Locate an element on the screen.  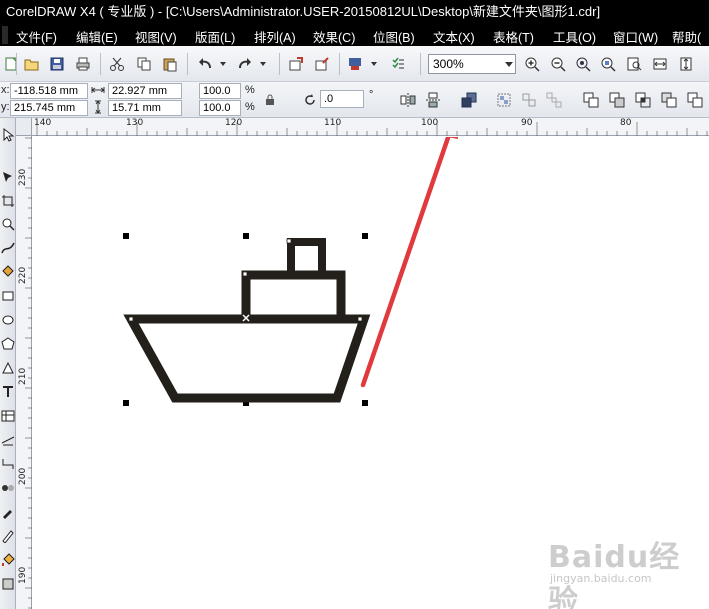
hruler-label-90: 90 is located at coordinates (527, 123).